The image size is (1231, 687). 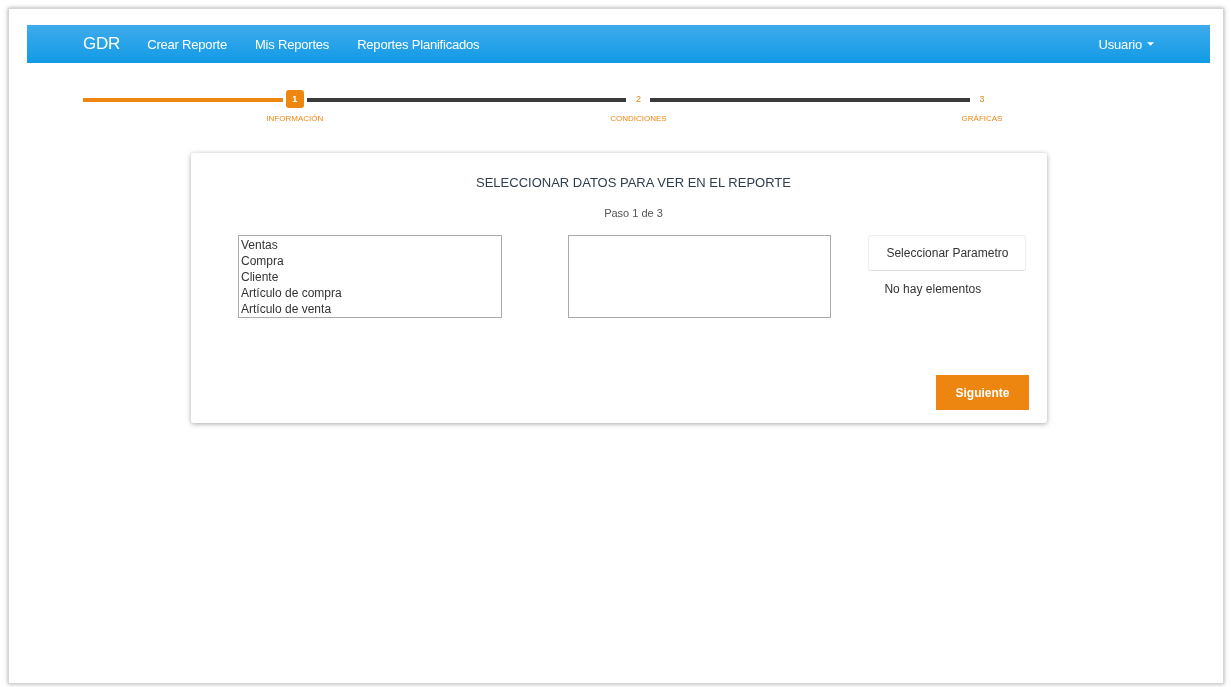 What do you see at coordinates (933, 289) in the screenshot?
I see `empty-message: No hay elementos` at bounding box center [933, 289].